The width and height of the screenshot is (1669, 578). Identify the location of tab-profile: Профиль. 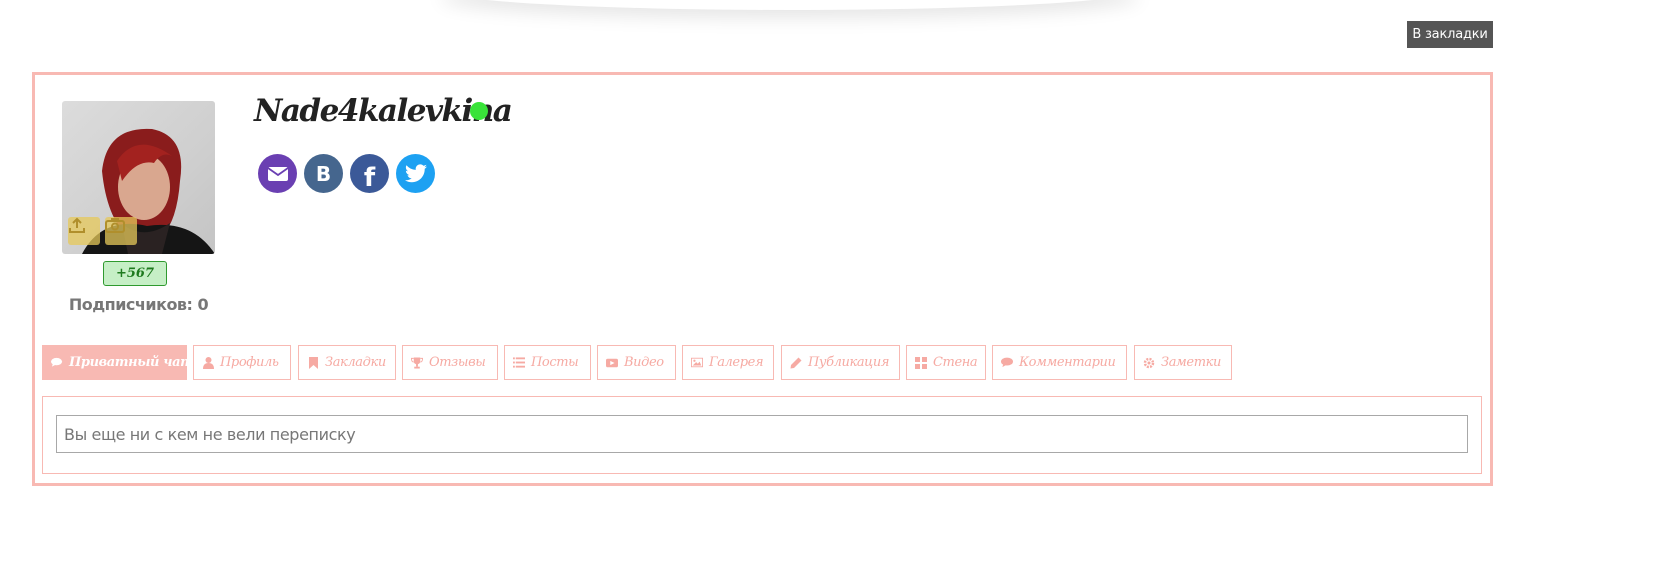
(242, 362).